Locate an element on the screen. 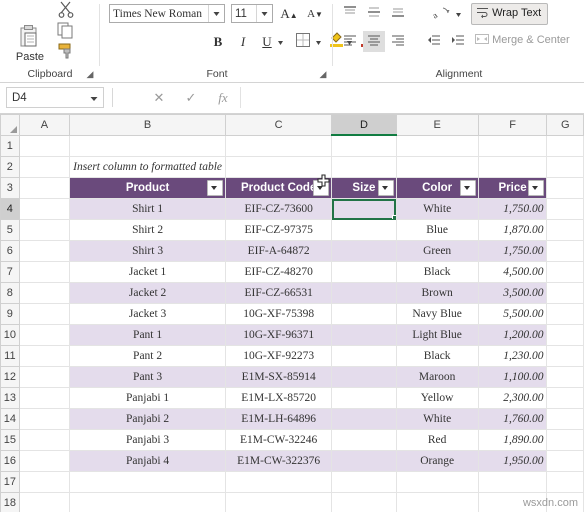 The height and width of the screenshot is (512, 584). cell-code-0: EIF-CZ-73600 is located at coordinates (279, 209).